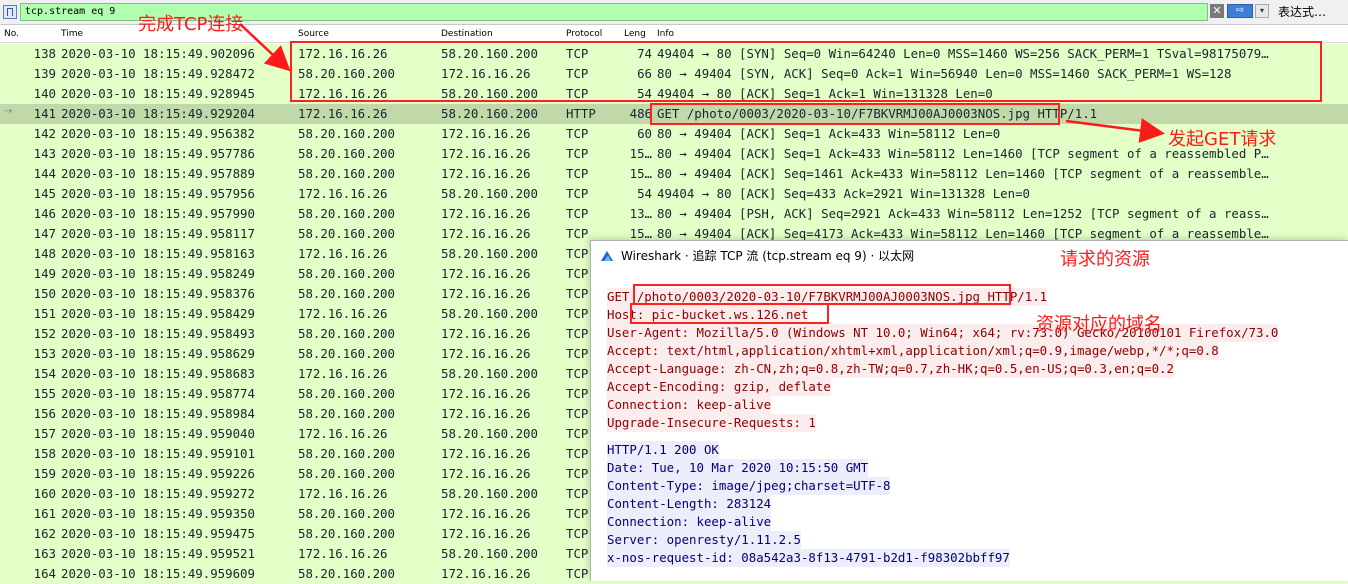 Image resolution: width=1348 pixels, height=584 pixels. Describe the element at coordinates (10, 12) in the screenshot. I see `bookmark-icon` at that location.